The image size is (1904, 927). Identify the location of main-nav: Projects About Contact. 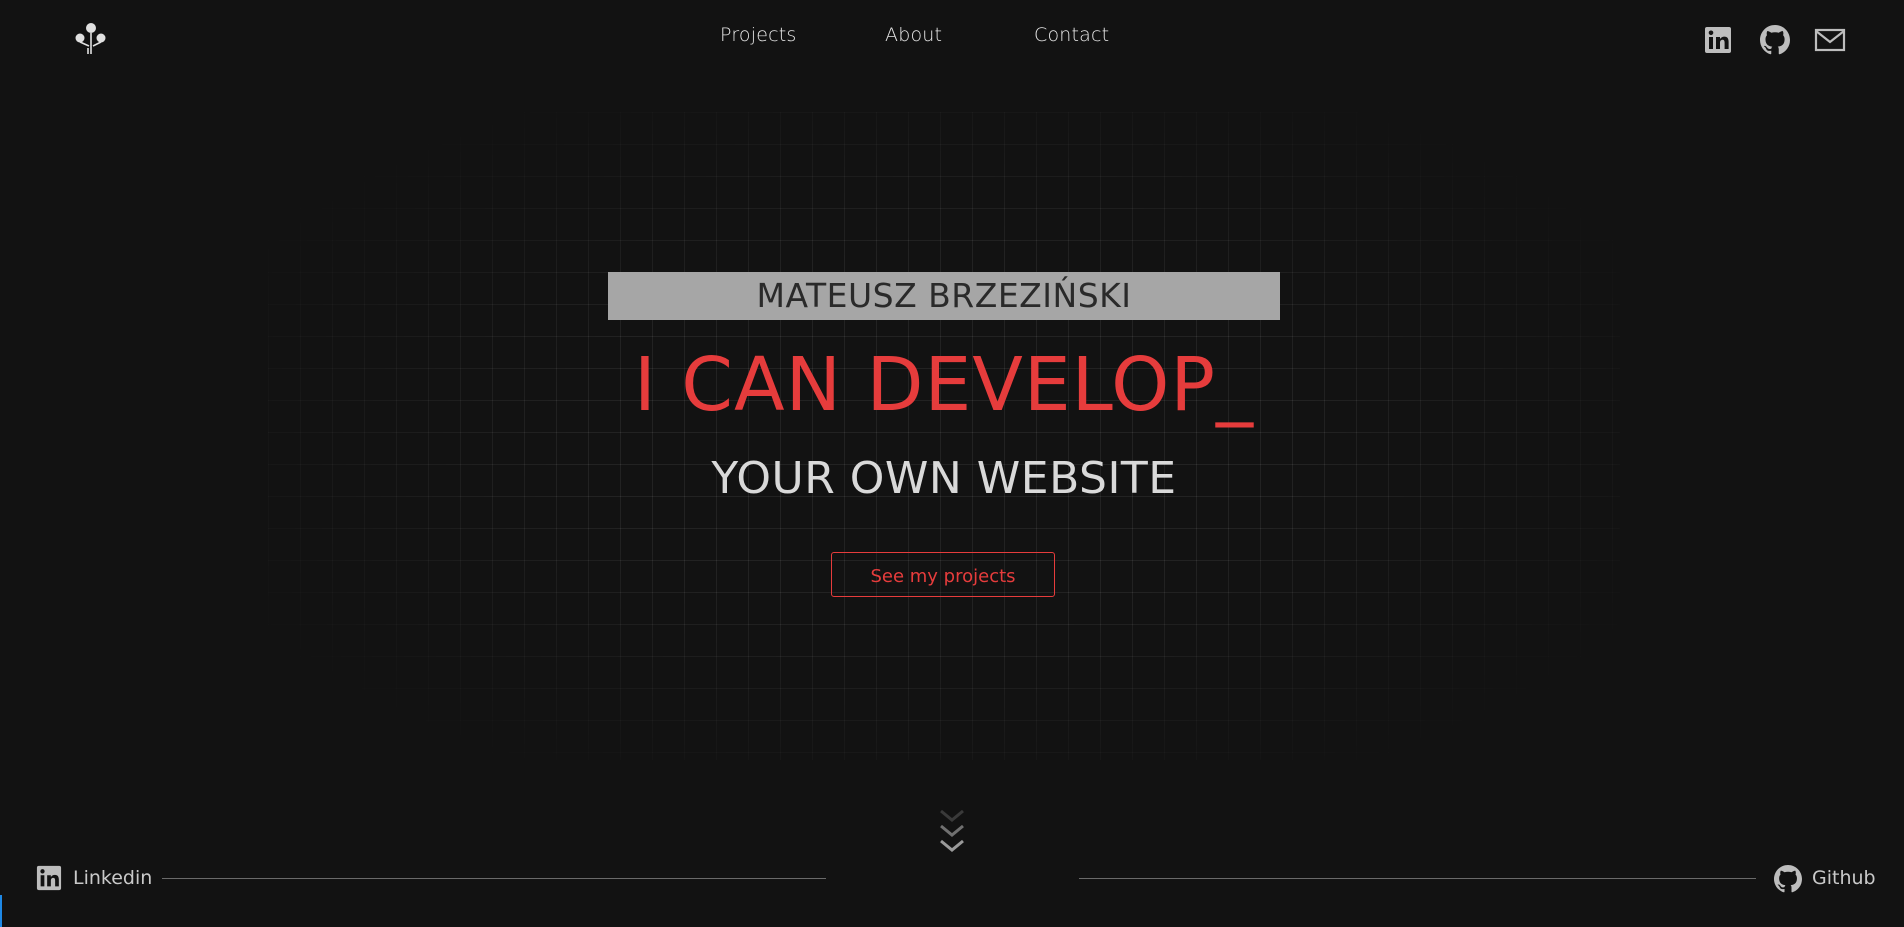
(952, 39).